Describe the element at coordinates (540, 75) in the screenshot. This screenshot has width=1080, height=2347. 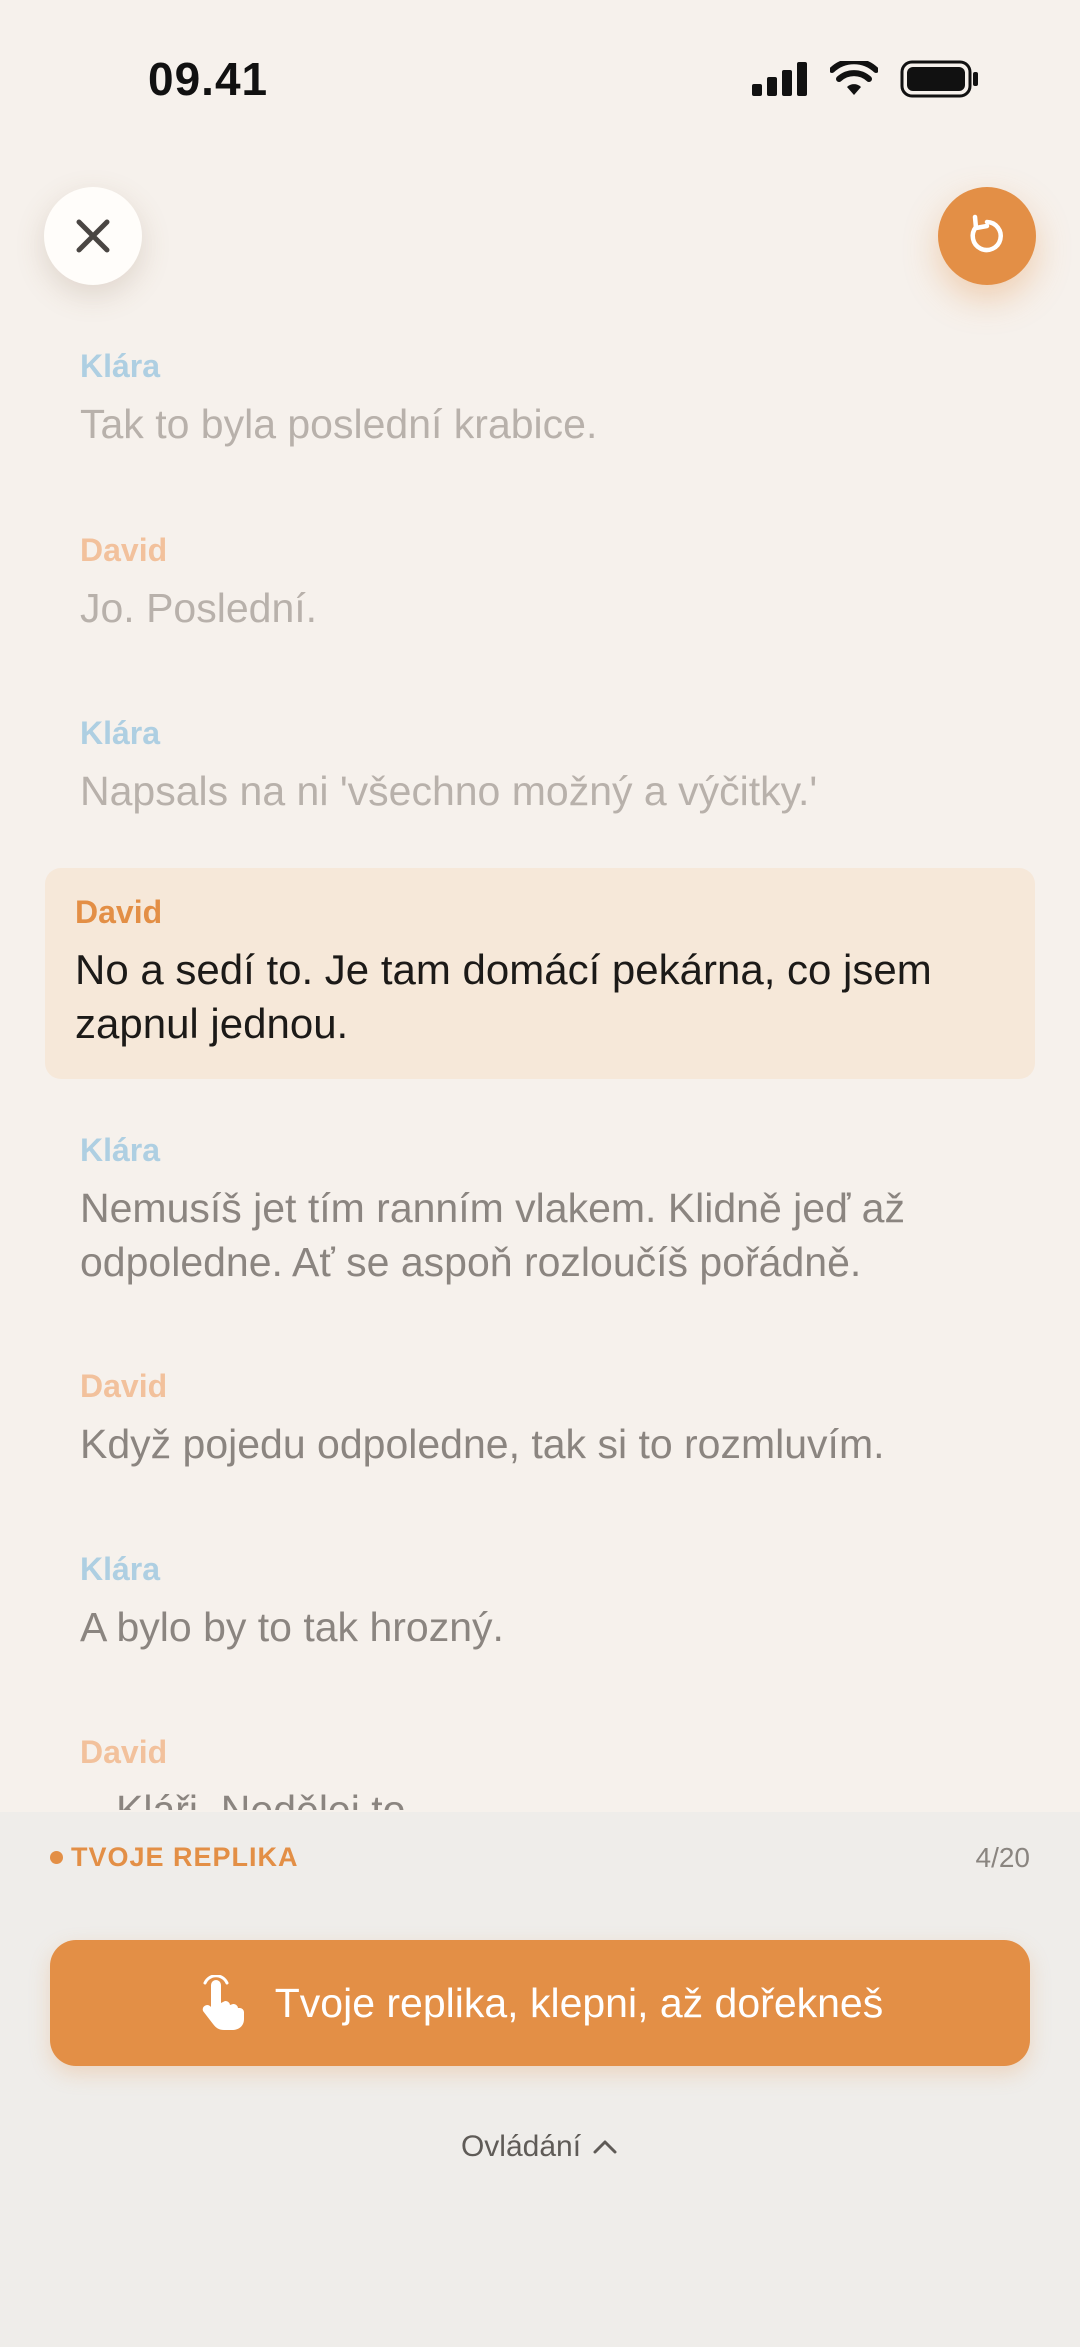
I see `status-bar: 09.41` at that location.